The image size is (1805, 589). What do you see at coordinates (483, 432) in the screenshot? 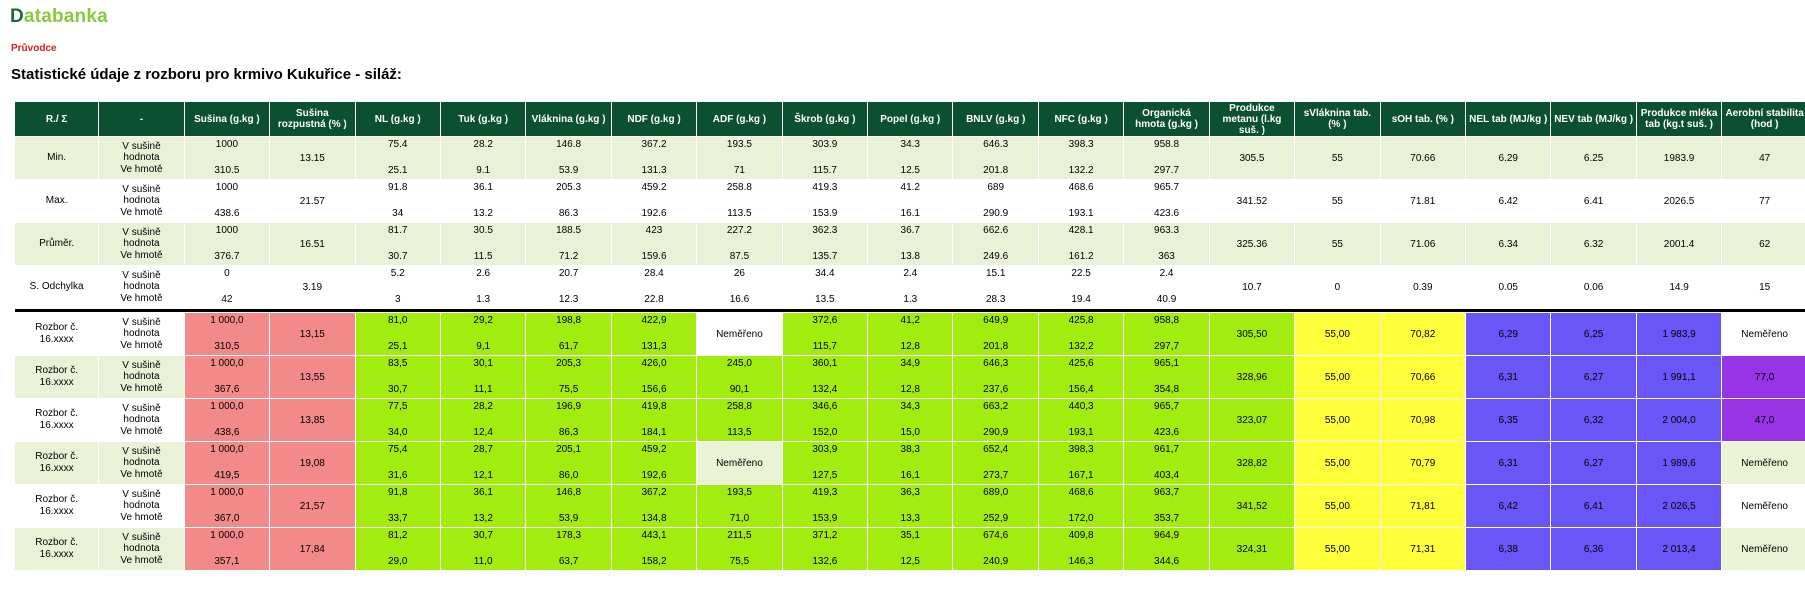
I see `value-fresh-matter: 12,4` at bounding box center [483, 432].